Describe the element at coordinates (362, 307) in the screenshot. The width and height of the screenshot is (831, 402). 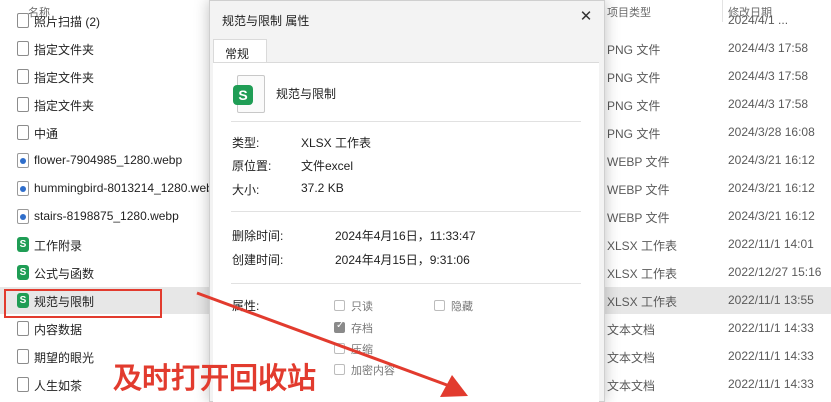
I see `readonly-label: 只读` at that location.